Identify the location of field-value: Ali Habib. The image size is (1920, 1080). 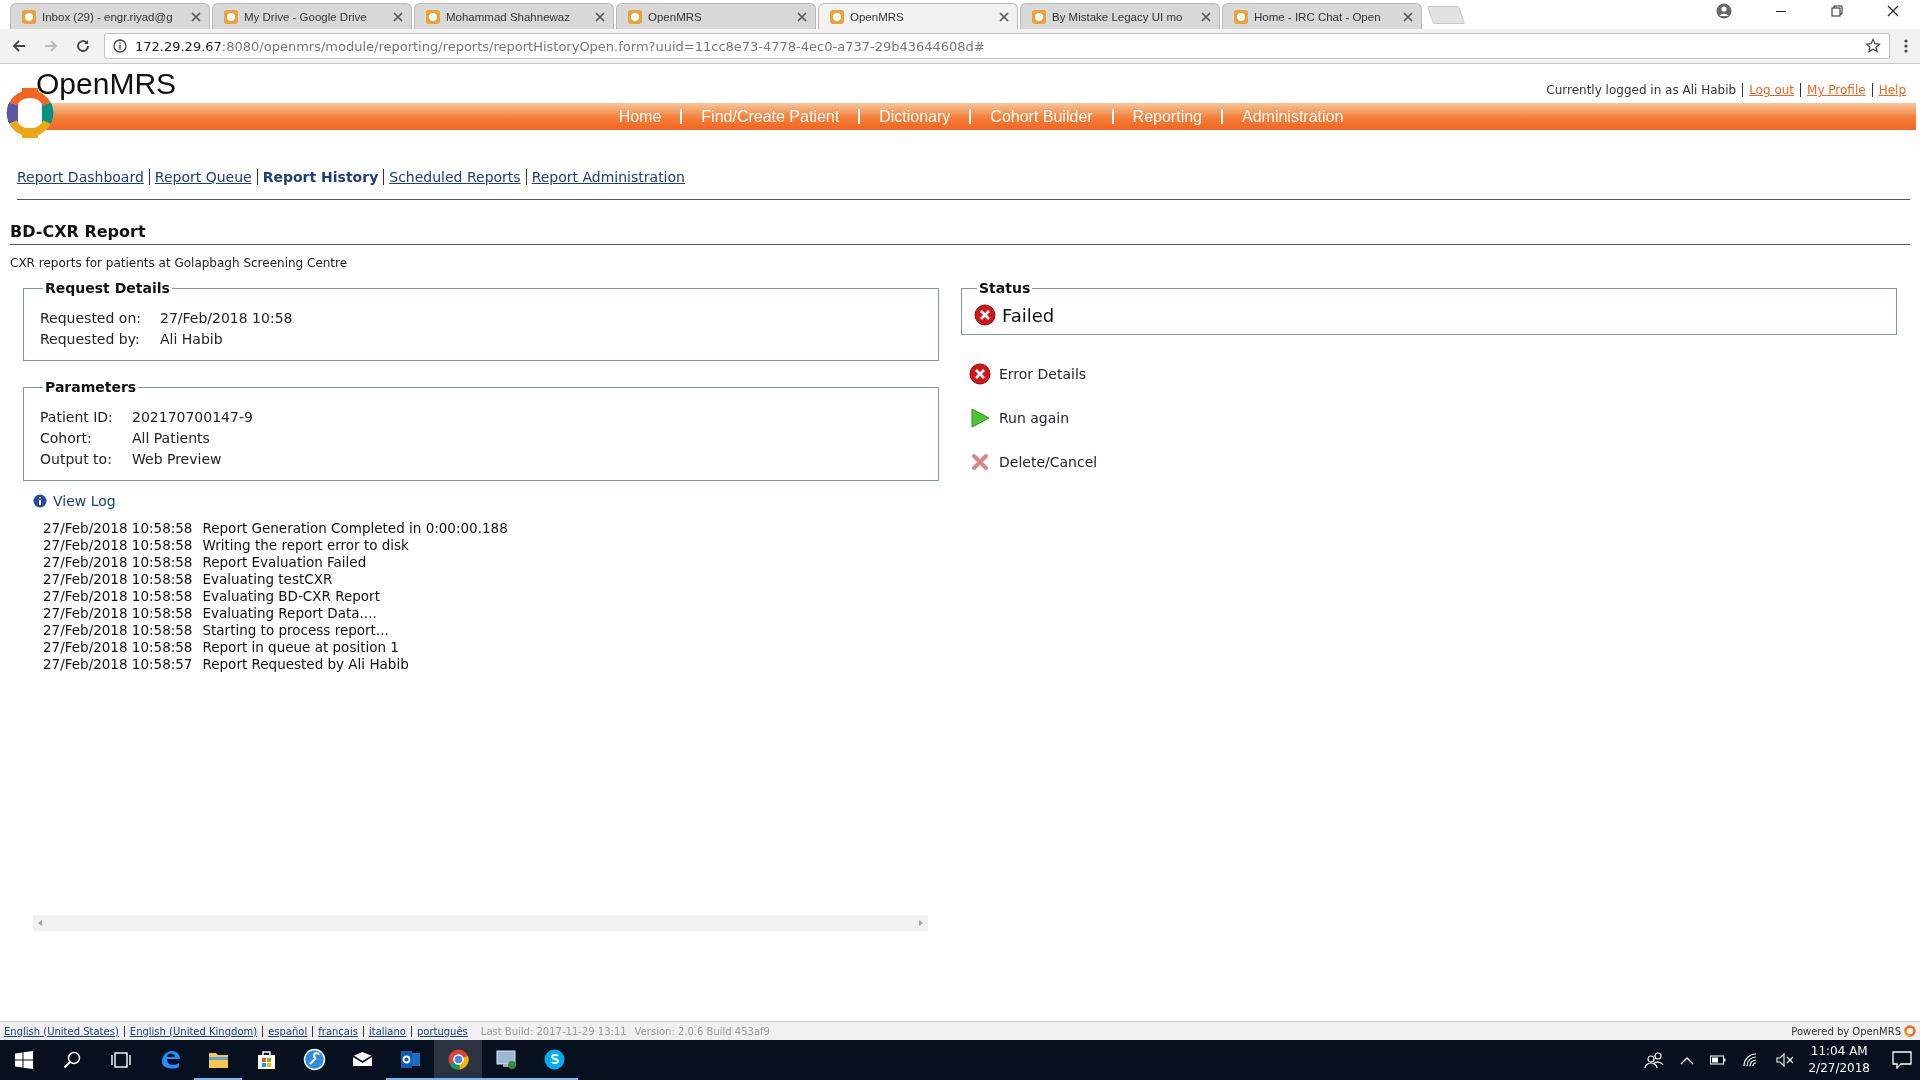
(191, 339).